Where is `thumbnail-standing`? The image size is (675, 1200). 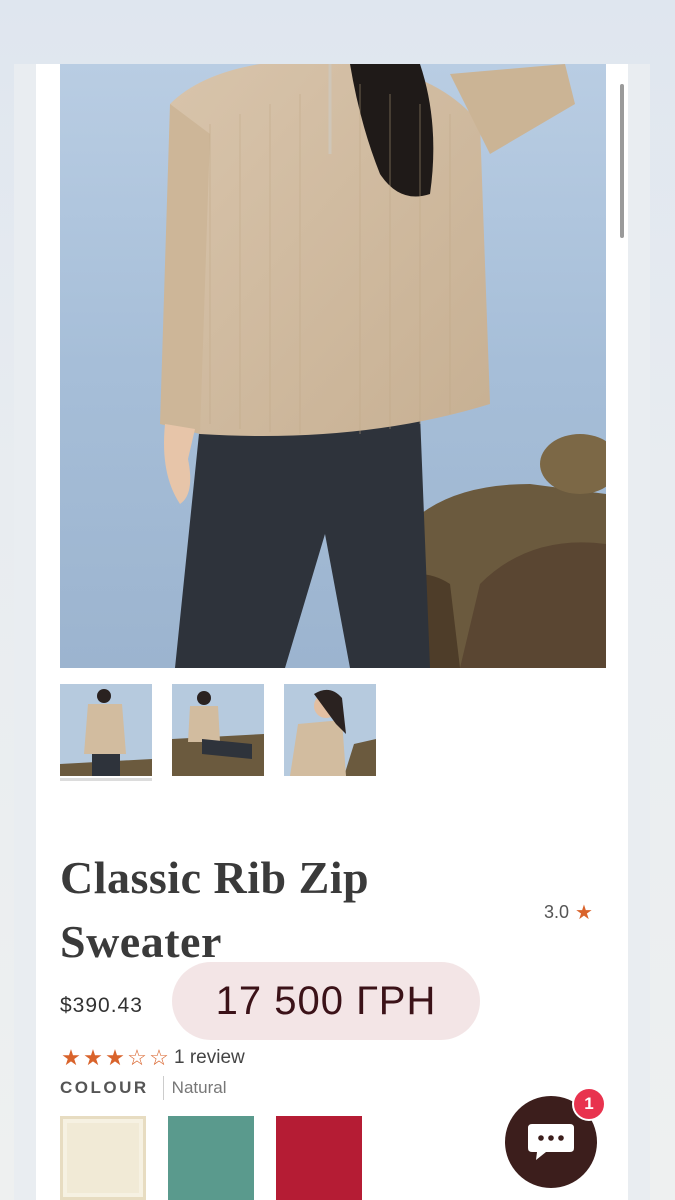
thumbnail-standing is located at coordinates (106, 730).